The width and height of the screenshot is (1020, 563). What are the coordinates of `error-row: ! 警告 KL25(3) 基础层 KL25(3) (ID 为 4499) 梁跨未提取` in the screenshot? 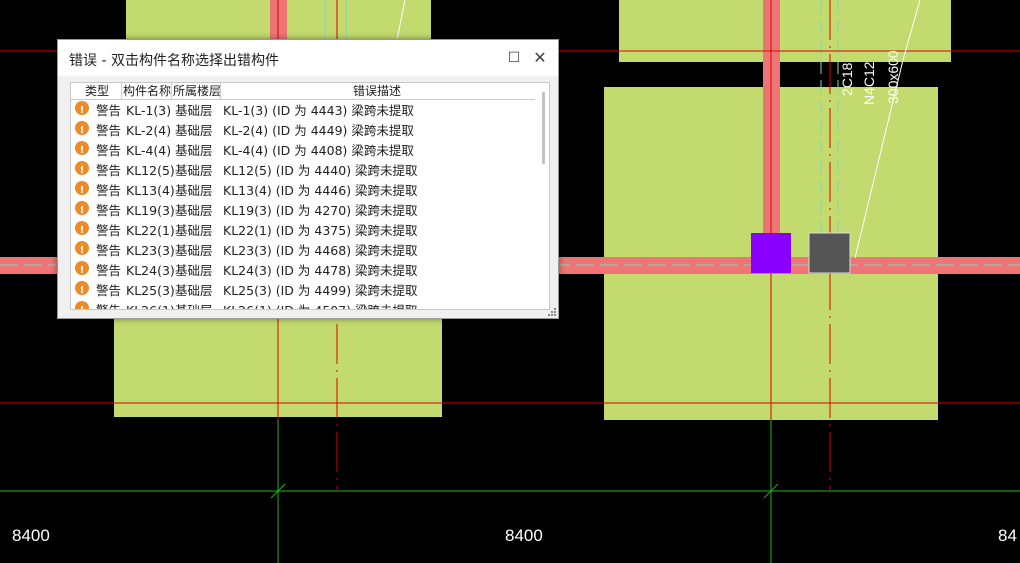 It's located at (303, 291).